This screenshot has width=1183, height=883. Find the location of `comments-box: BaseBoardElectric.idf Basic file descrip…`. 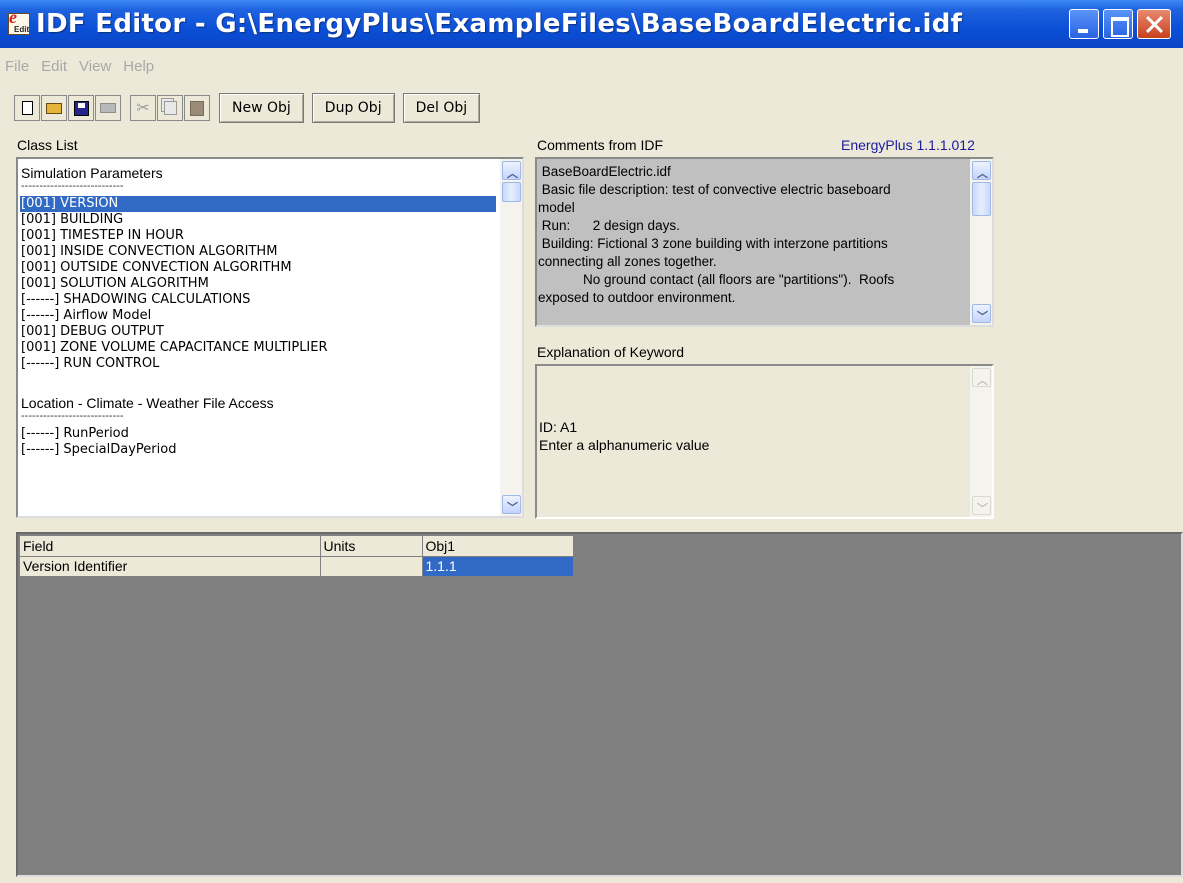

comments-box: BaseBoardElectric.idf Basic file descrip… is located at coordinates (764, 242).